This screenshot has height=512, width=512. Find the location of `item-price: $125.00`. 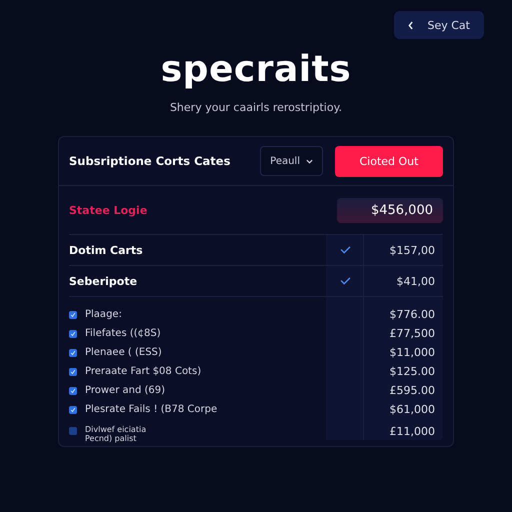

item-price: $125.00 is located at coordinates (412, 371).